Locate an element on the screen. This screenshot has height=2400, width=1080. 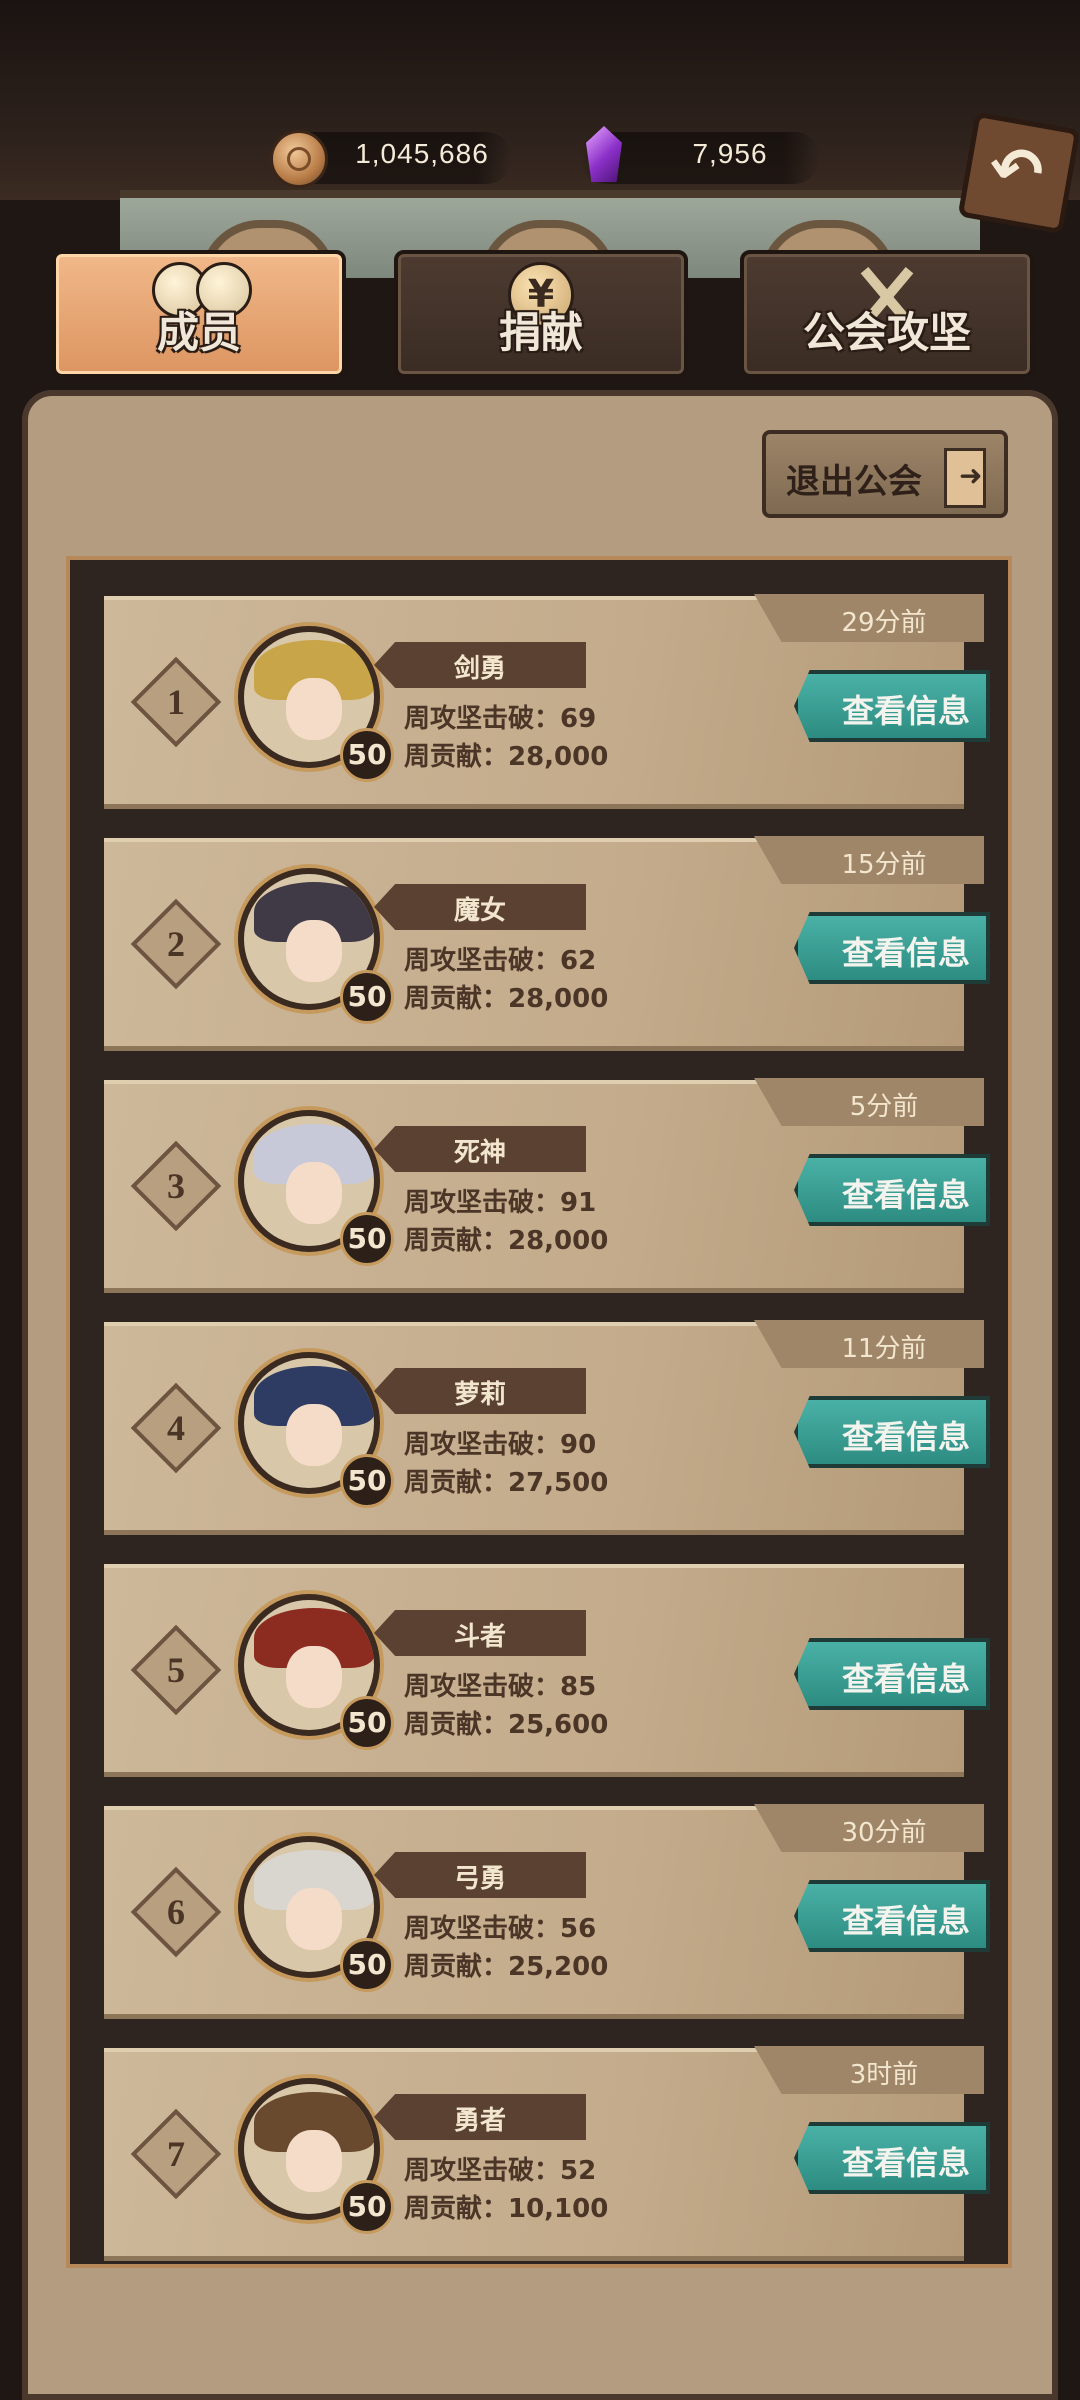
weekly-siege-kills: 周攻坚击破：85 is located at coordinates (500, 1687).